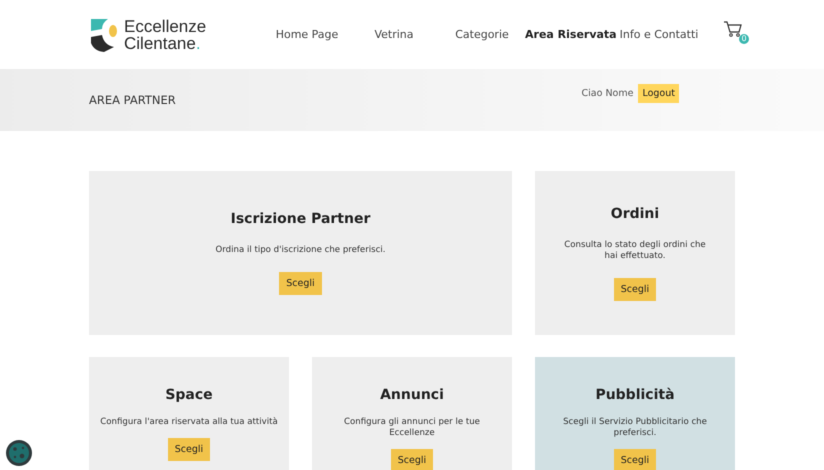 Image resolution: width=824 pixels, height=470 pixels. Describe the element at coordinates (189, 422) in the screenshot. I see `card-description: Configura l'area riservata alla tua attività` at that location.